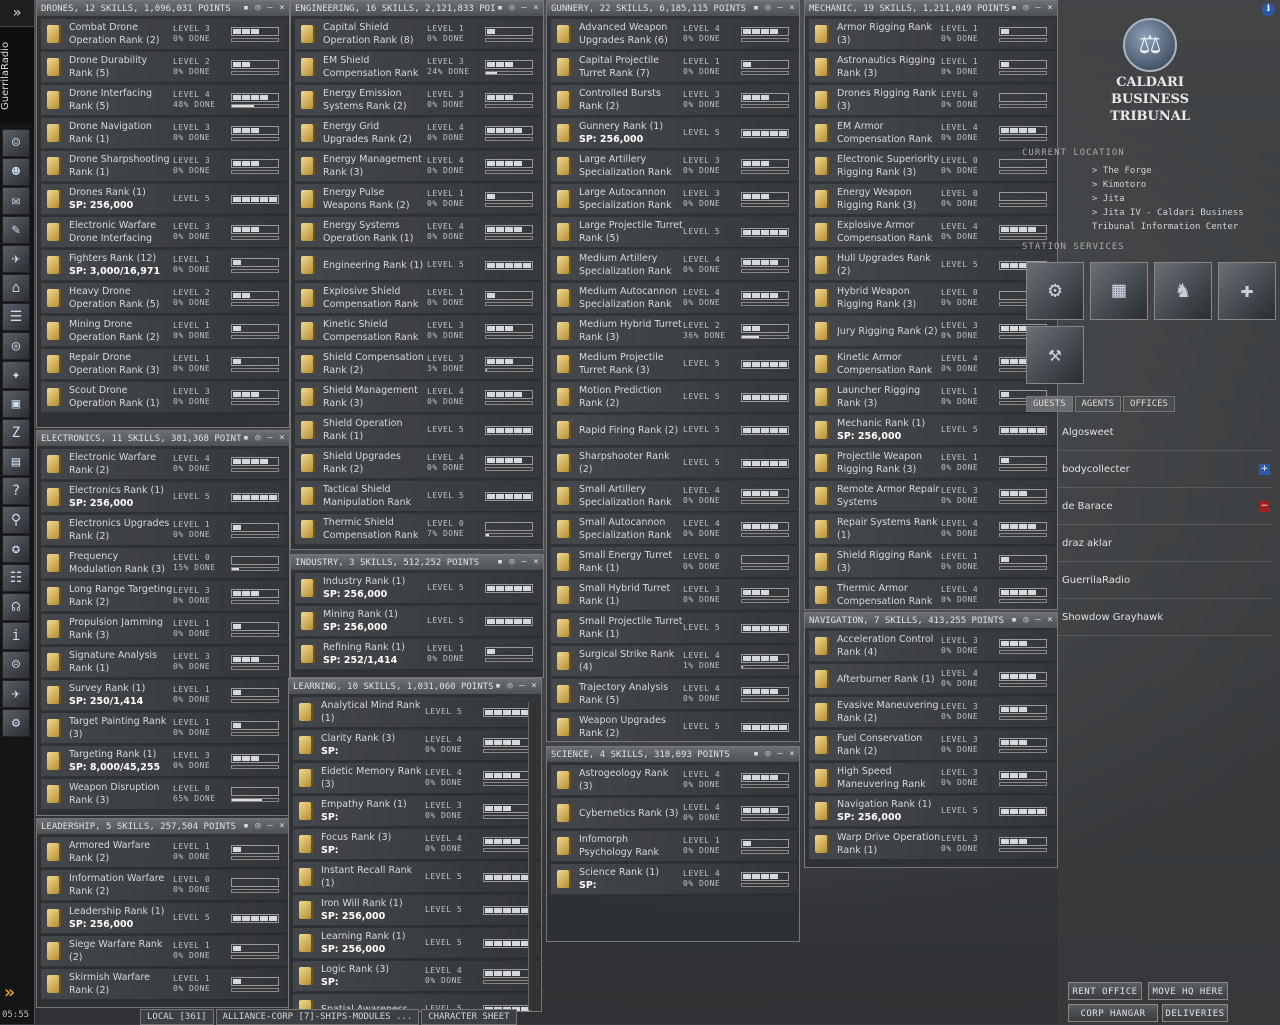 The width and height of the screenshot is (1280, 1025). I want to click on window-header: DRONES, 12 SKILLS, 1,096,031 POINTS▪◎–×, so click(163, 9).